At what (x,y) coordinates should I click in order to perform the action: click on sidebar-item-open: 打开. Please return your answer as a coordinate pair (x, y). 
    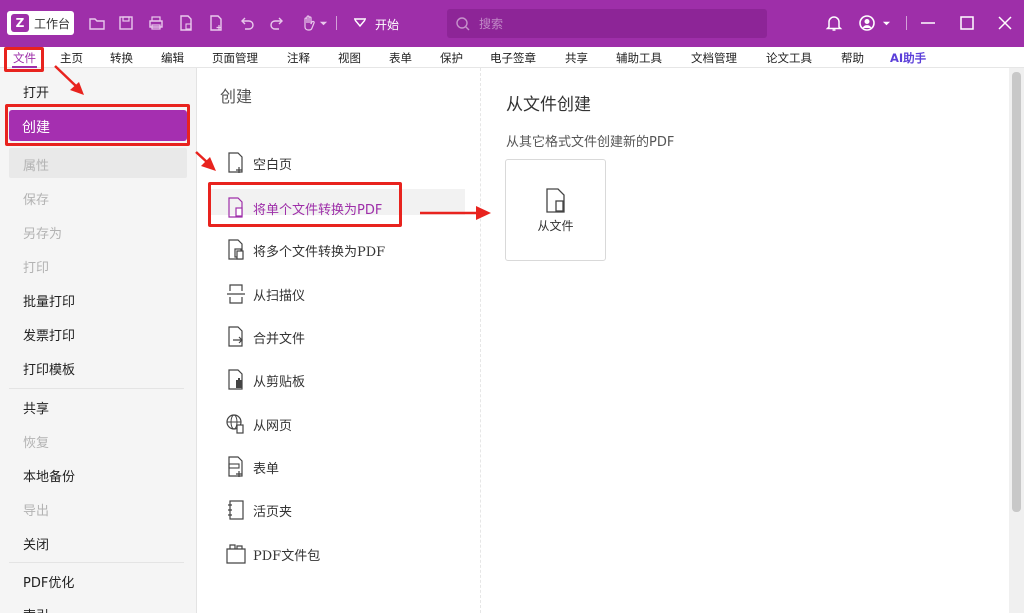
    Looking at the image, I should click on (36, 91).